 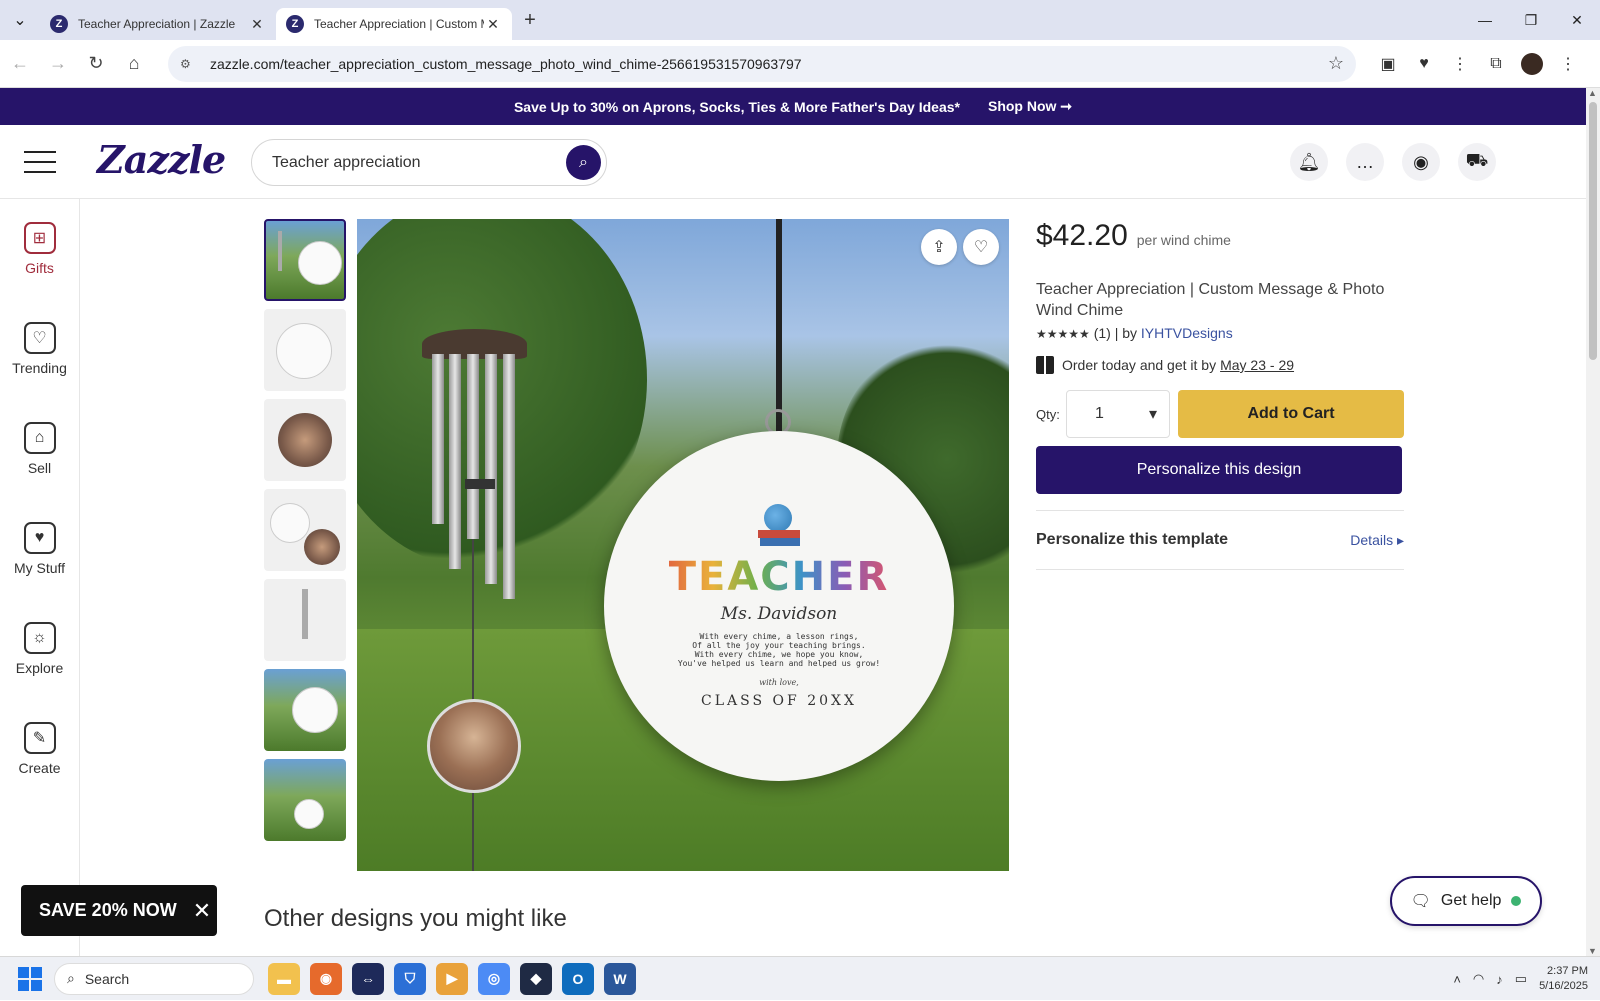 I want to click on search-input-value: Teacher appreciation, so click(x=346, y=163).